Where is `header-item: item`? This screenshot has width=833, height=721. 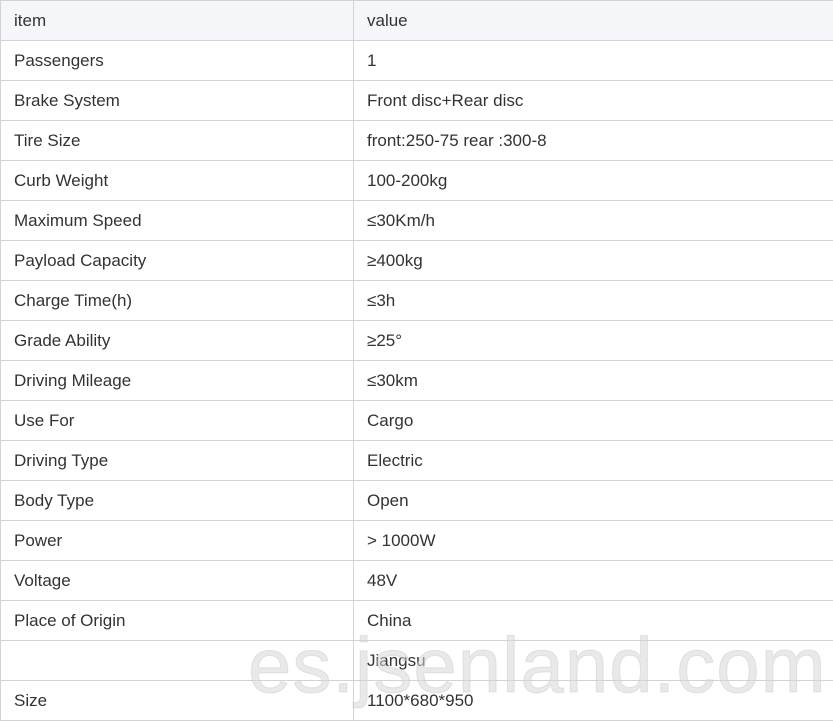
header-item: item is located at coordinates (177, 20).